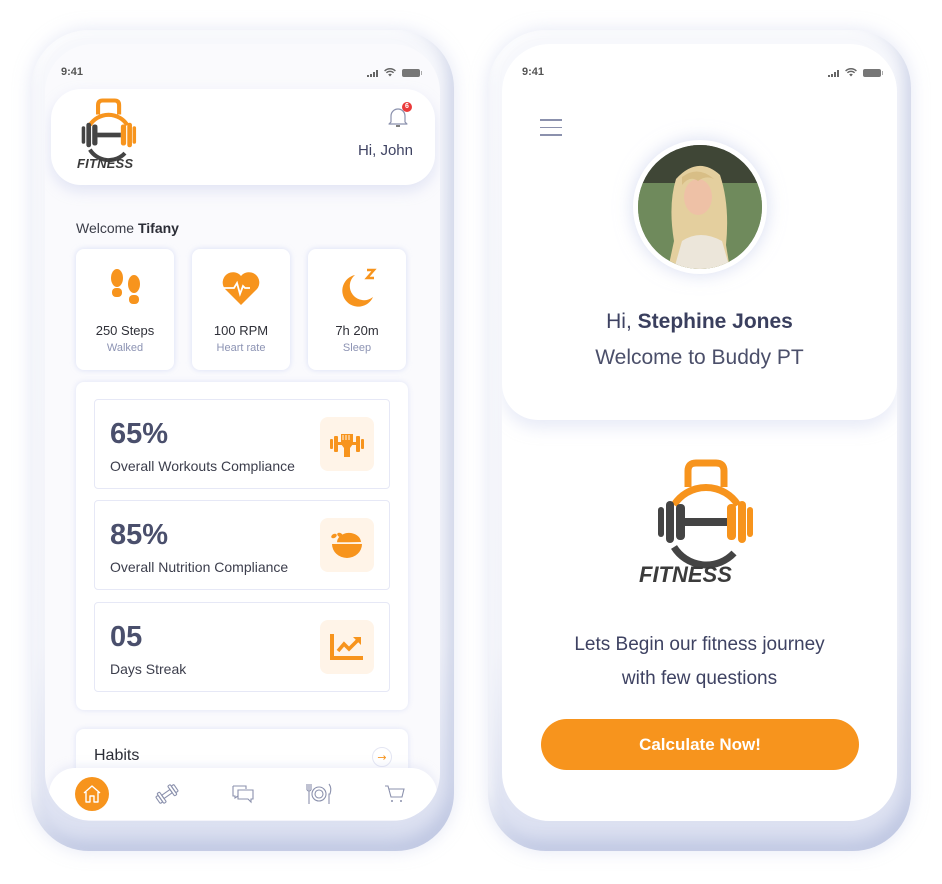 The height and width of the screenshot is (884, 942). I want to click on nav-nutrition, so click(319, 794).